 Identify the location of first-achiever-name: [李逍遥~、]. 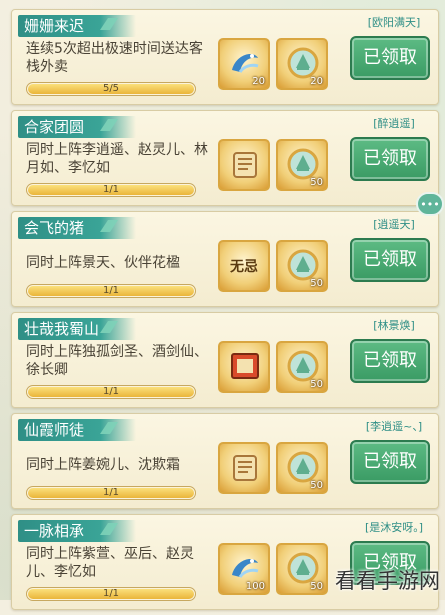
(394, 426).